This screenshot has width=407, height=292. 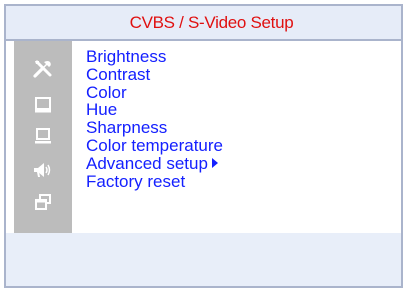 I want to click on menu-item-factory-reset: Factory reset, so click(x=154, y=181).